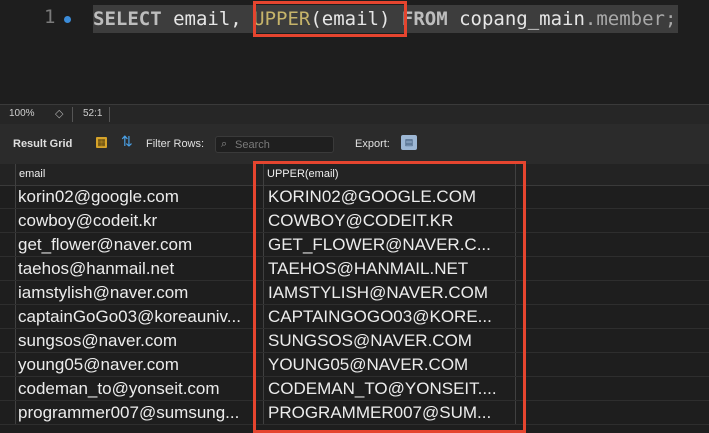 Image resolution: width=709 pixels, height=433 pixels. What do you see at coordinates (59, 113) in the screenshot?
I see `zoom-stepper-icon: ◇` at bounding box center [59, 113].